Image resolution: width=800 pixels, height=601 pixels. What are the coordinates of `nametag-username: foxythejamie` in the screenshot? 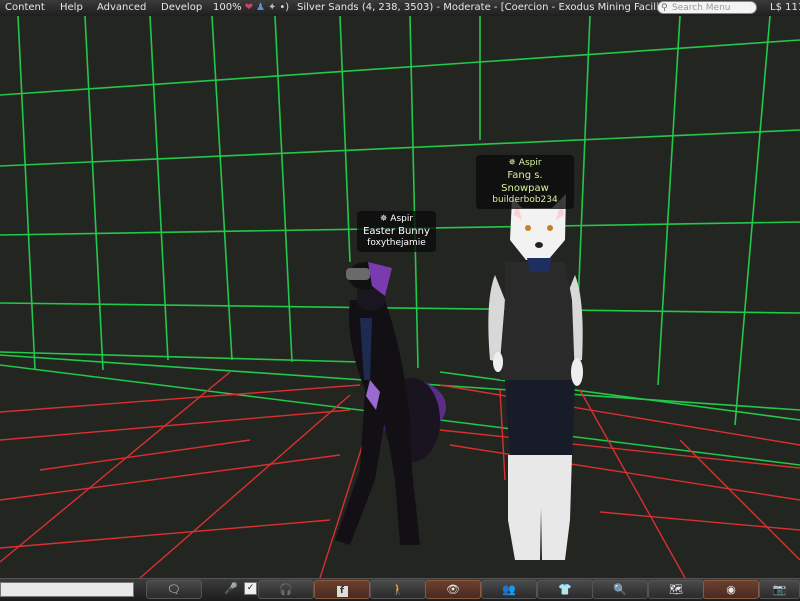 It's located at (396, 243).